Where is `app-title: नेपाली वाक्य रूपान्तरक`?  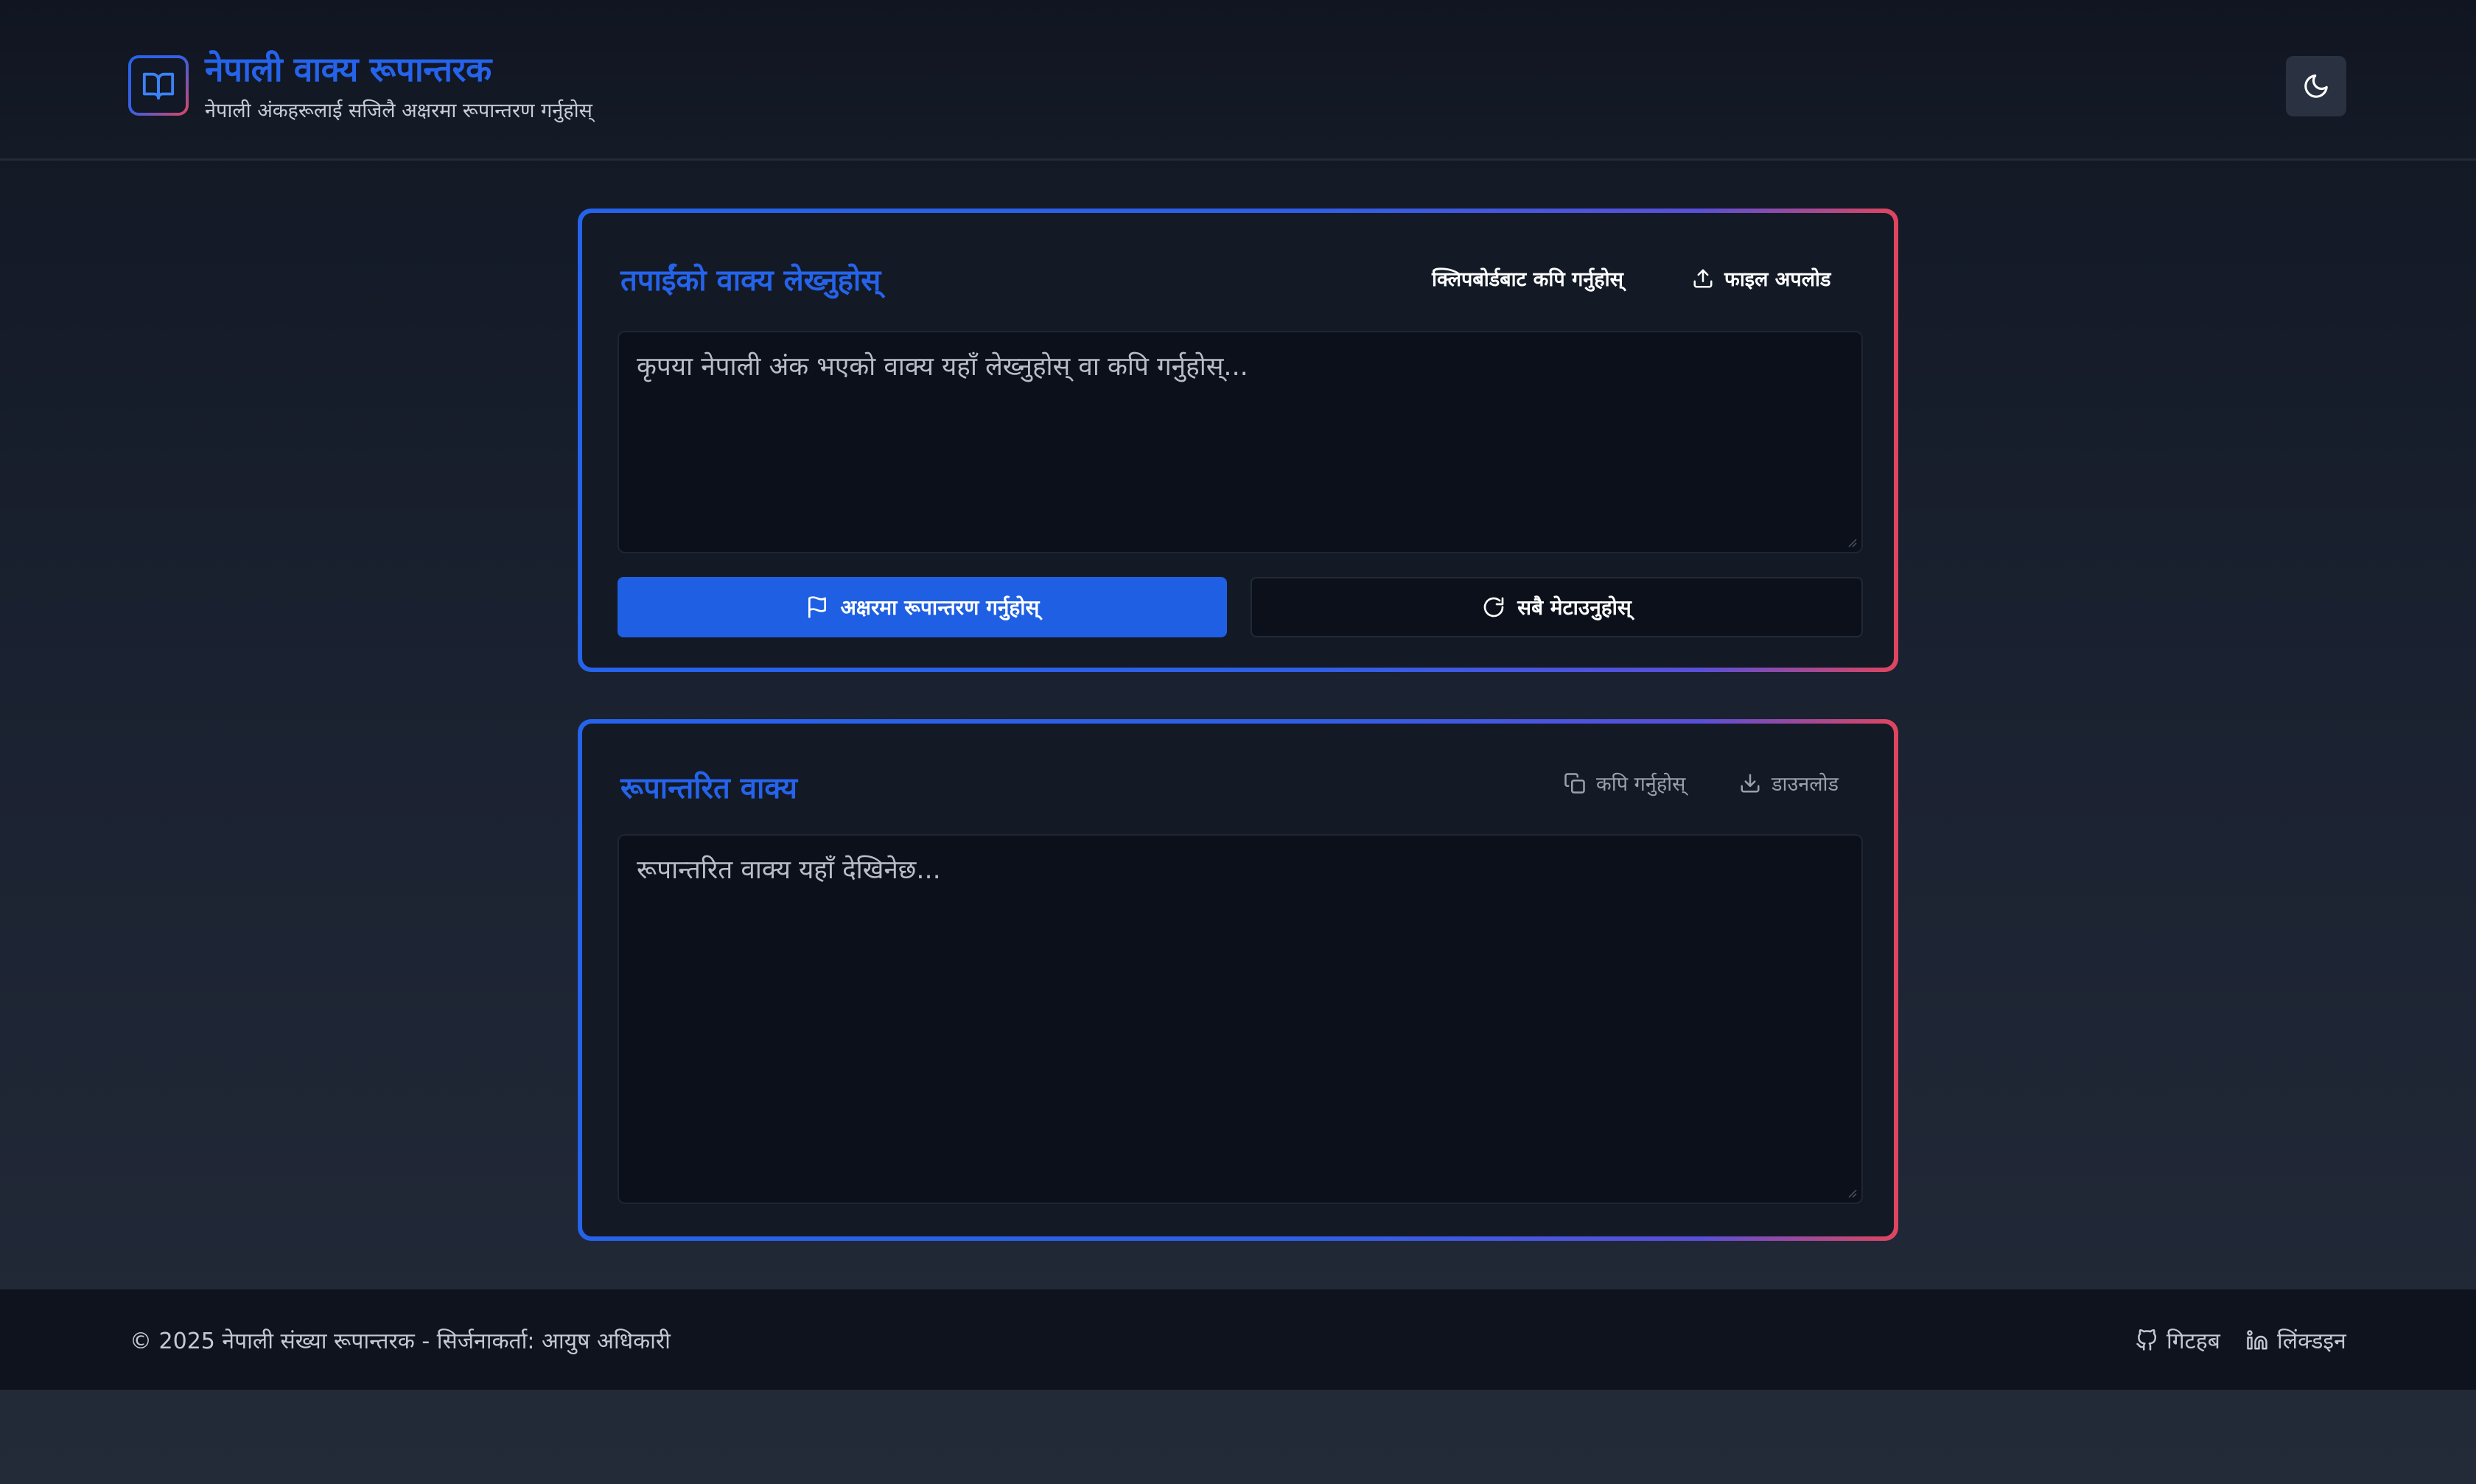 app-title: नेपाली वाक्य रूपान्तरक is located at coordinates (348, 69).